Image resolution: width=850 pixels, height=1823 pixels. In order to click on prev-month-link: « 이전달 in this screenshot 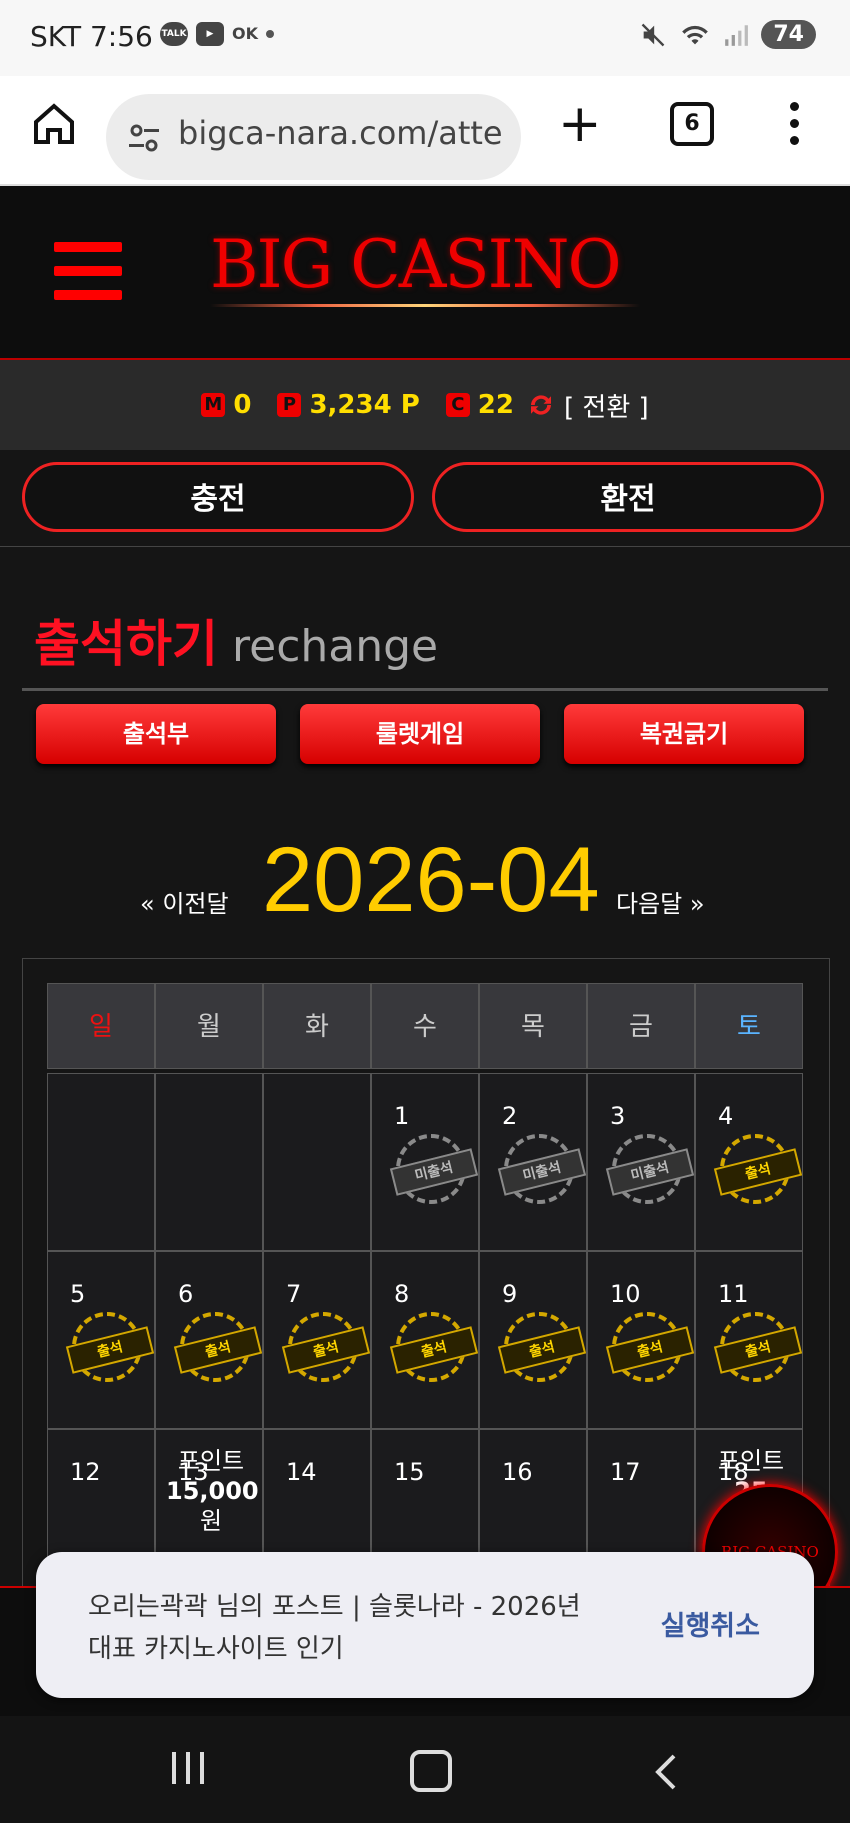, I will do `click(184, 901)`.